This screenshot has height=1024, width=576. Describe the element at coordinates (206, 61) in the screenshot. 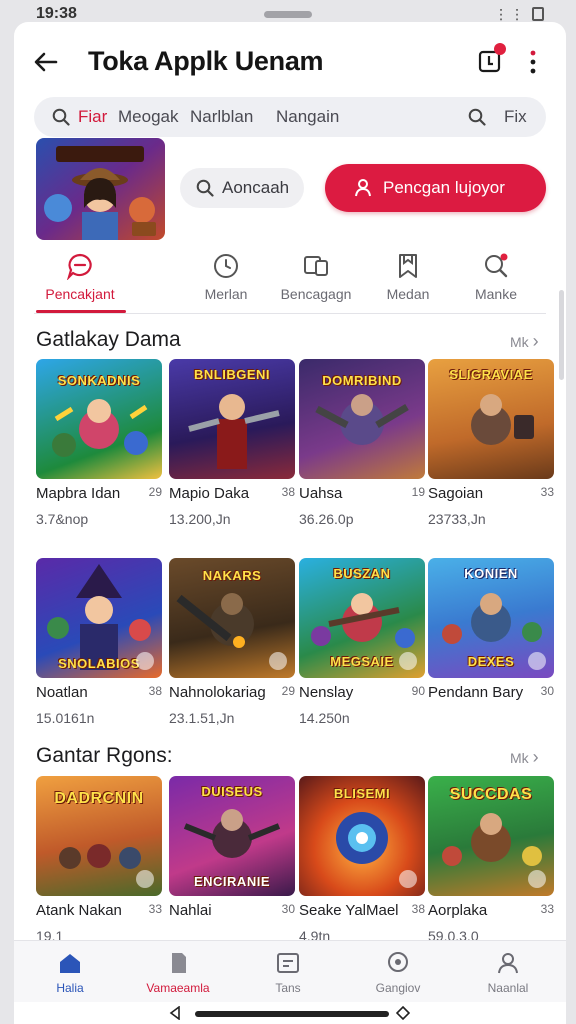

I see `app-title: Toka Applk Uenam` at that location.